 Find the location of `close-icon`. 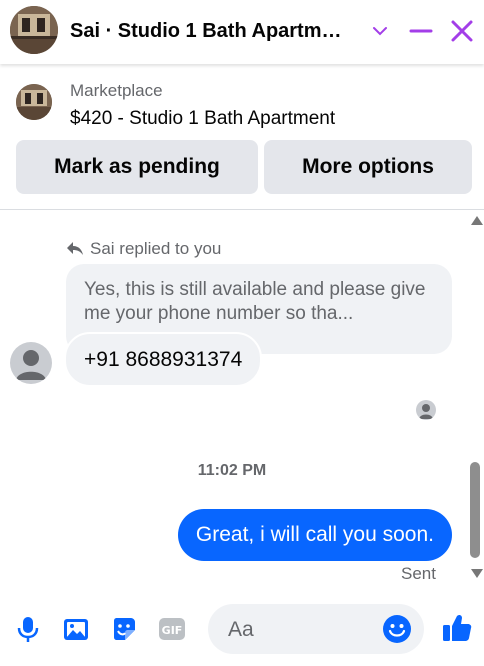

close-icon is located at coordinates (462, 31).